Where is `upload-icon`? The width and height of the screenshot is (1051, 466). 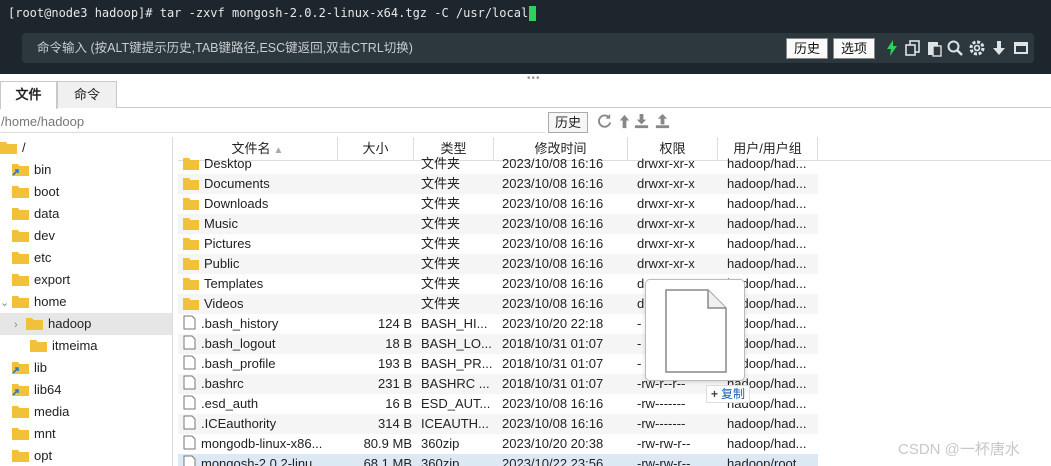 upload-icon is located at coordinates (662, 121).